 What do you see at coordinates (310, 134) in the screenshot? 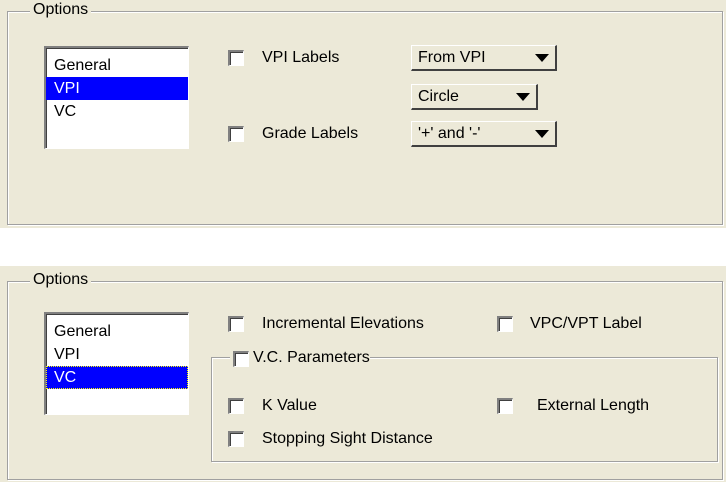
I see `grade-labels-label: Grade Labels` at bounding box center [310, 134].